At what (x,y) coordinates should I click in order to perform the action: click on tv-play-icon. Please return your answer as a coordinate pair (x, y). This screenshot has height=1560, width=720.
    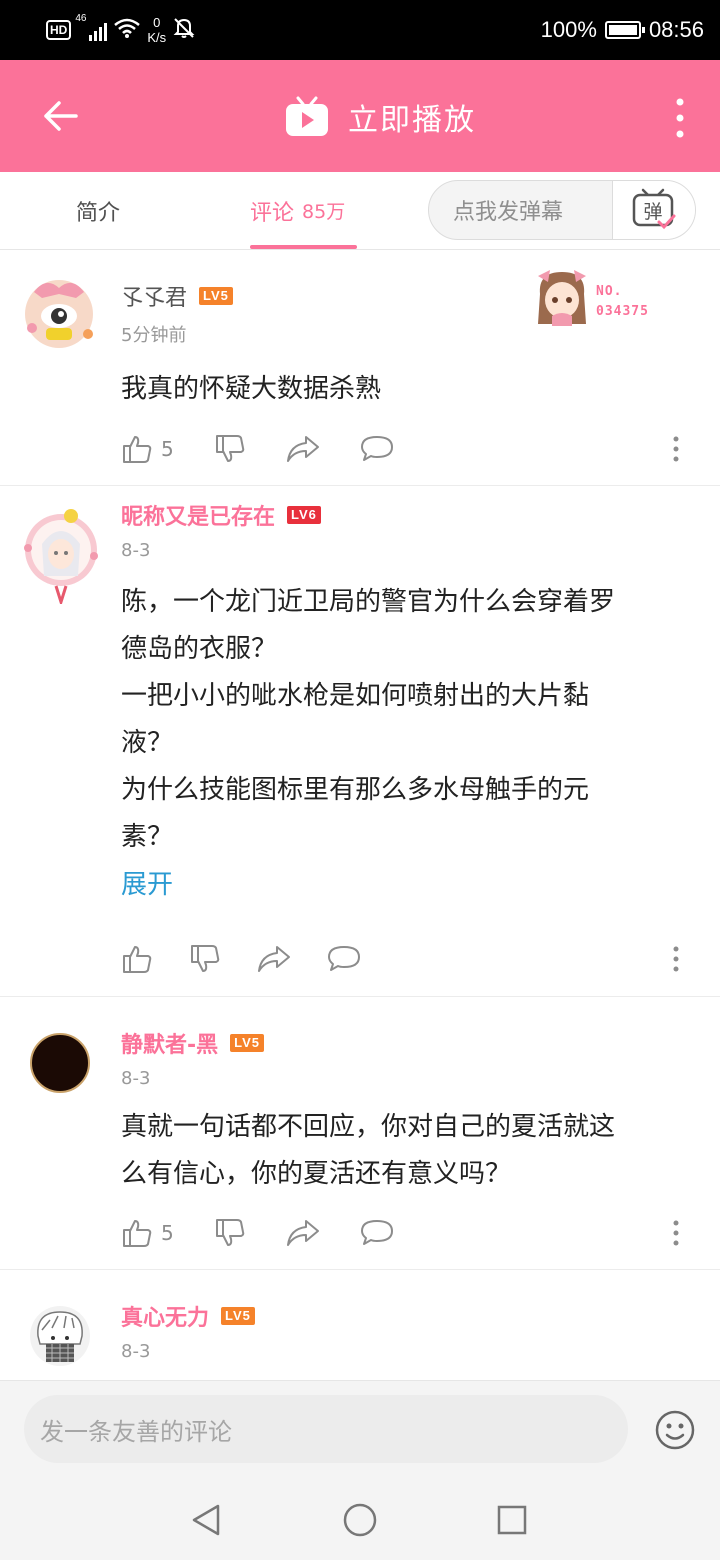
    Looking at the image, I should click on (307, 116).